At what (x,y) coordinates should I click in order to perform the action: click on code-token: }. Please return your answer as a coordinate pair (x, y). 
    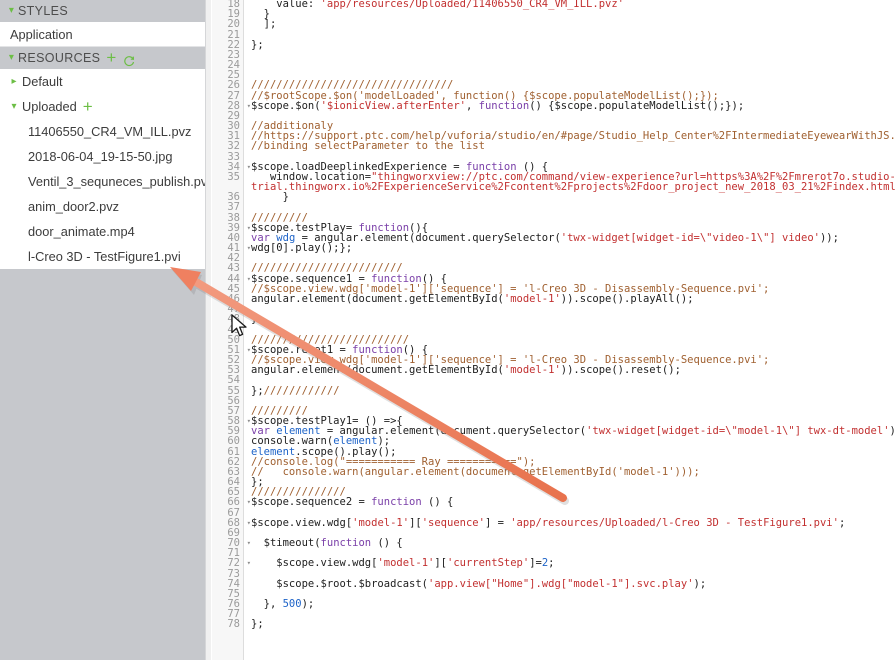
    Looking at the image, I should click on (270, 197).